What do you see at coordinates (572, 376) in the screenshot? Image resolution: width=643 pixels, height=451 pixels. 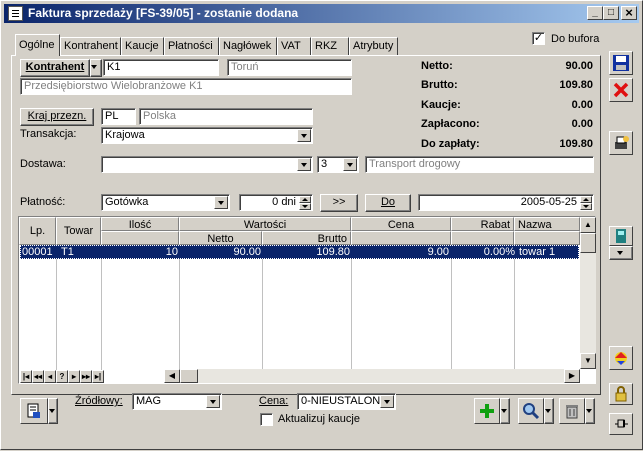 I see `scroll-right-icon: ▶` at bounding box center [572, 376].